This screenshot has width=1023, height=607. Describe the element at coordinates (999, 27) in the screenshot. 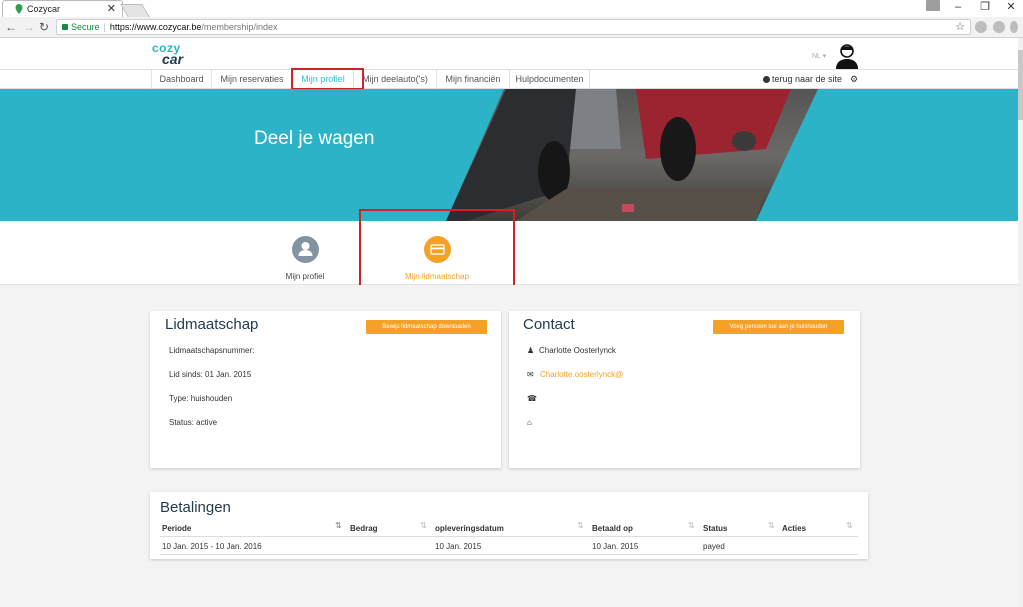

I see `print-icon` at that location.